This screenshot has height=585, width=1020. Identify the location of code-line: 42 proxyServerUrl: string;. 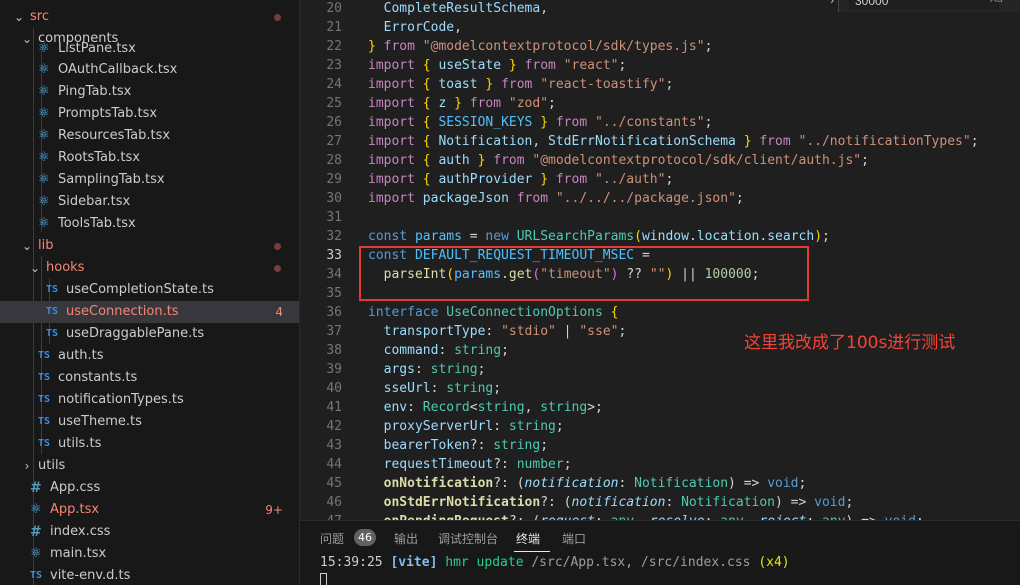
(660, 426).